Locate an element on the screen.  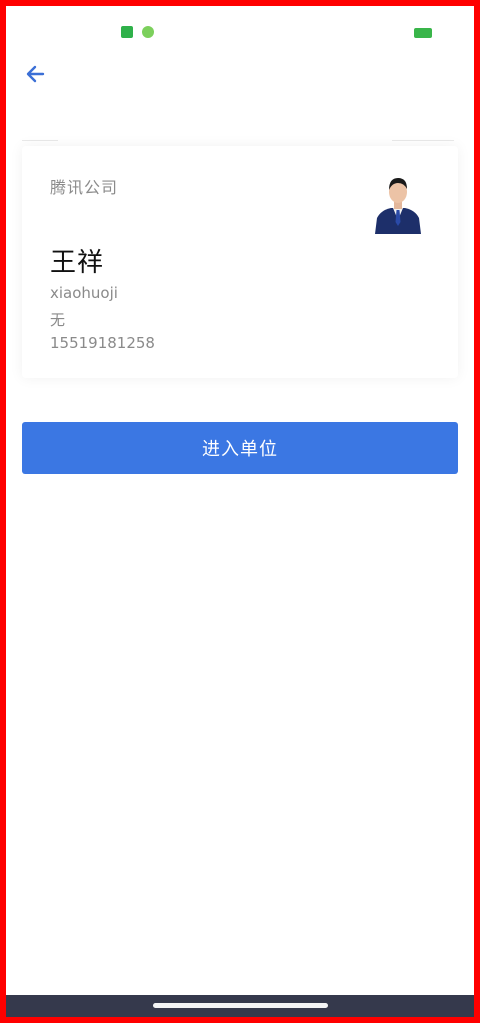
status-bar is located at coordinates (240, 28).